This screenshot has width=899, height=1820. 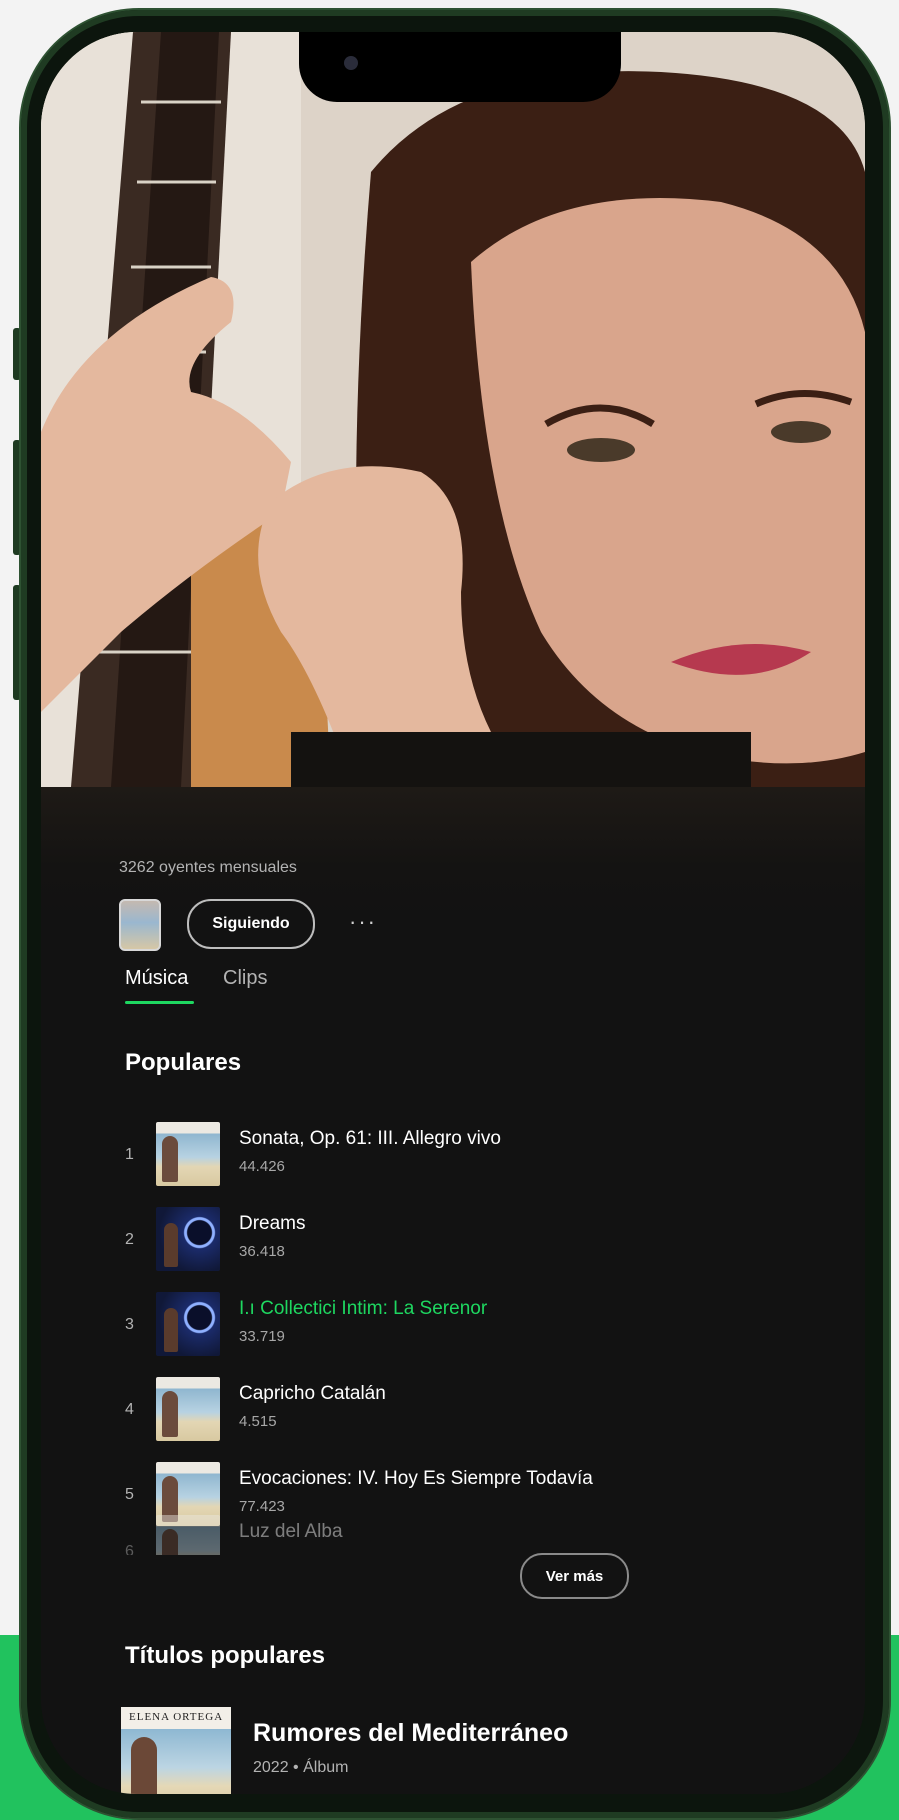 What do you see at coordinates (17, 642) in the screenshot?
I see `volume-down-button` at bounding box center [17, 642].